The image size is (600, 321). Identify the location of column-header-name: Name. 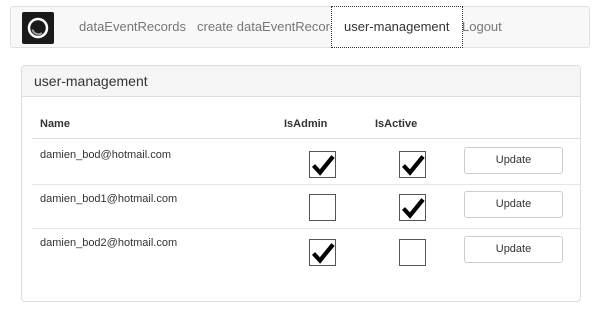
(55, 124).